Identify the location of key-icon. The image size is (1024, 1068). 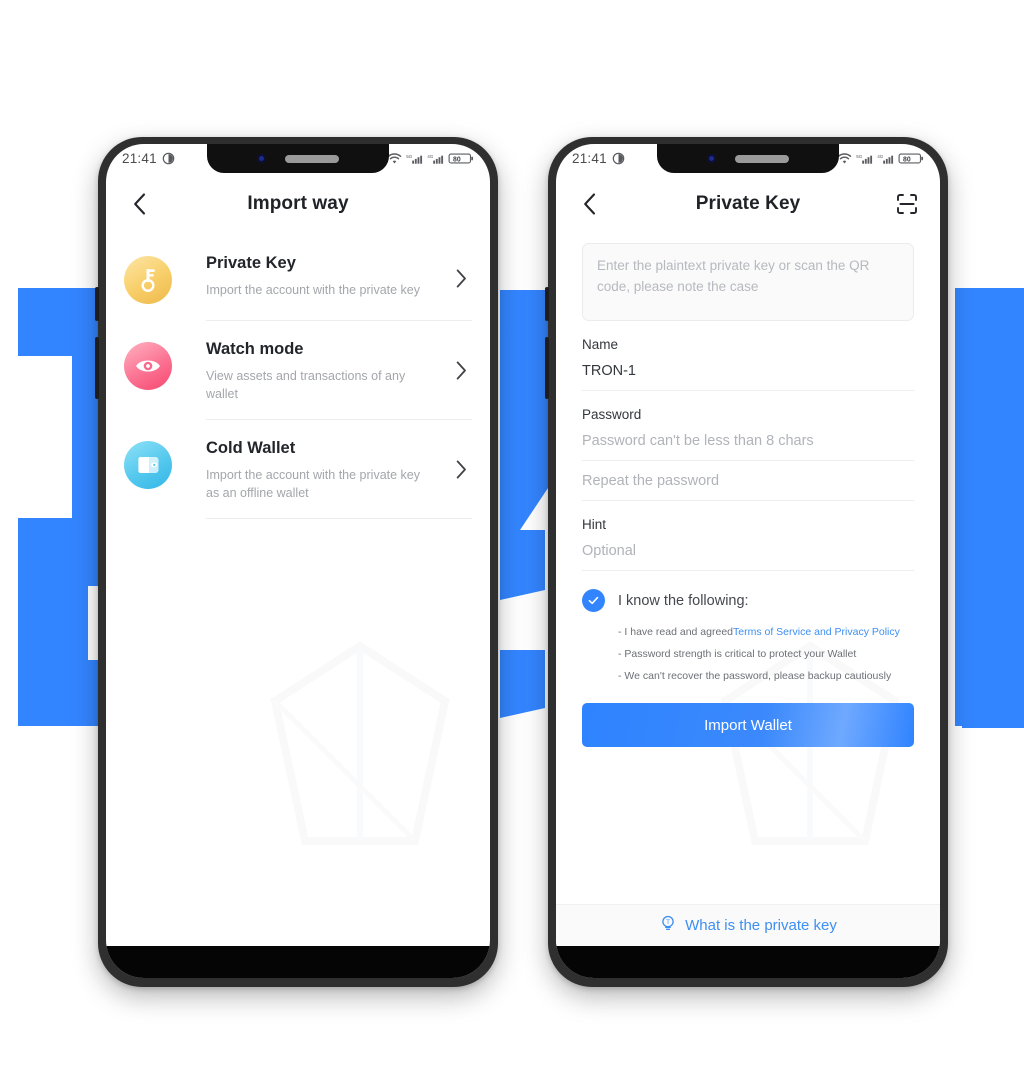
(148, 280).